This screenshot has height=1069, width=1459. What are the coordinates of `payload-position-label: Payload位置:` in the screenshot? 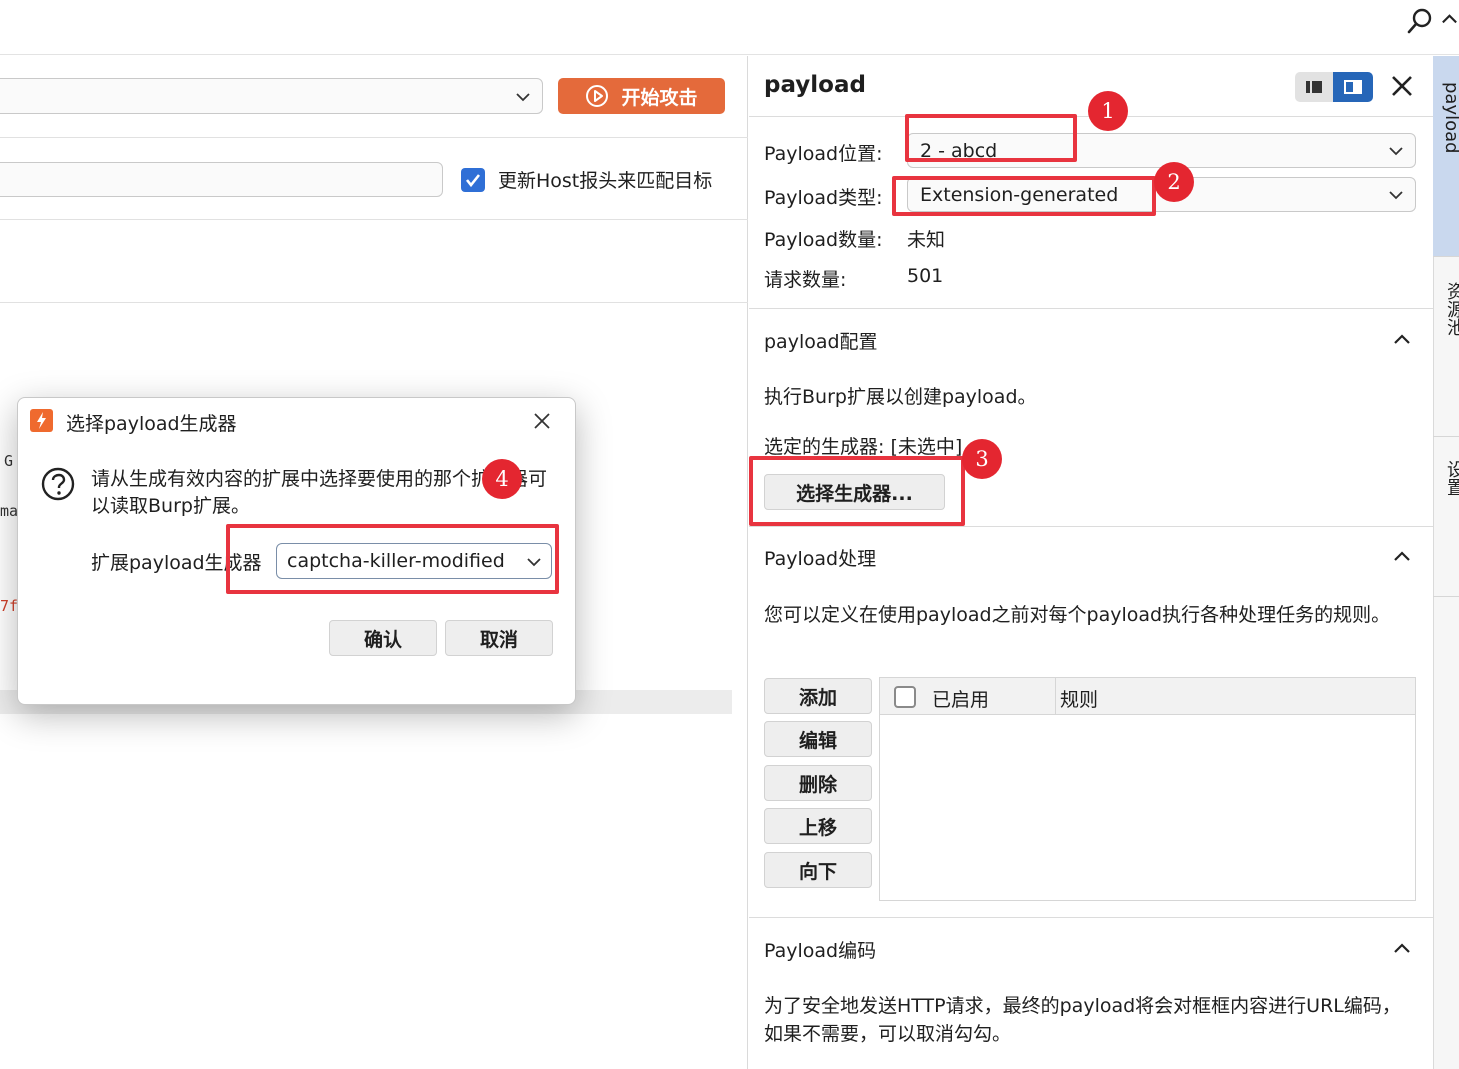 It's located at (823, 154).